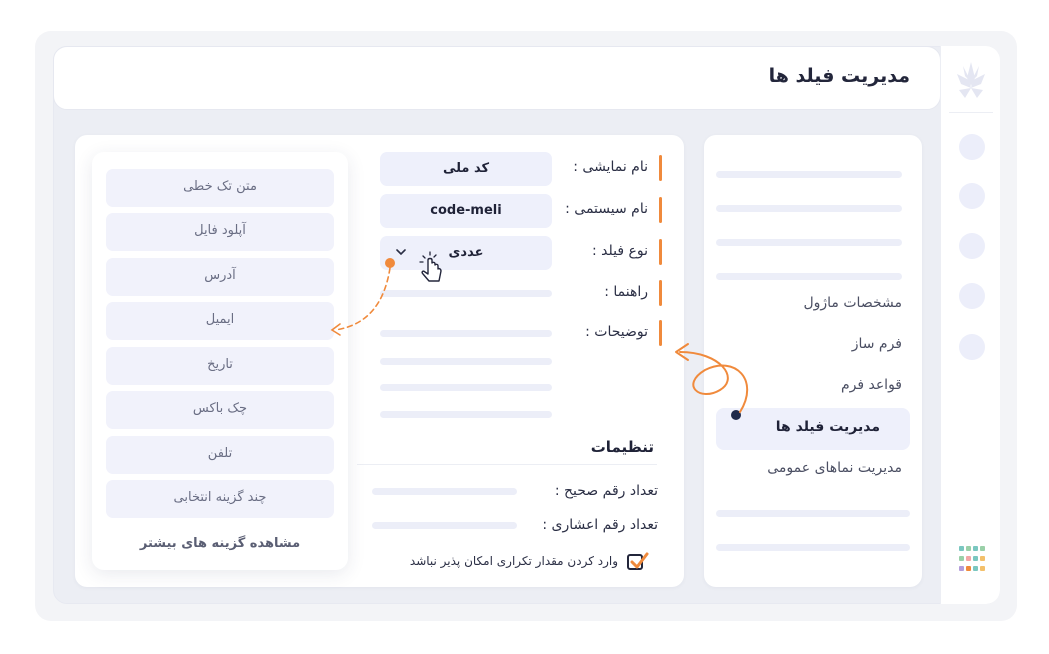  I want to click on dropdown-option: آپلود فایل, so click(220, 232).